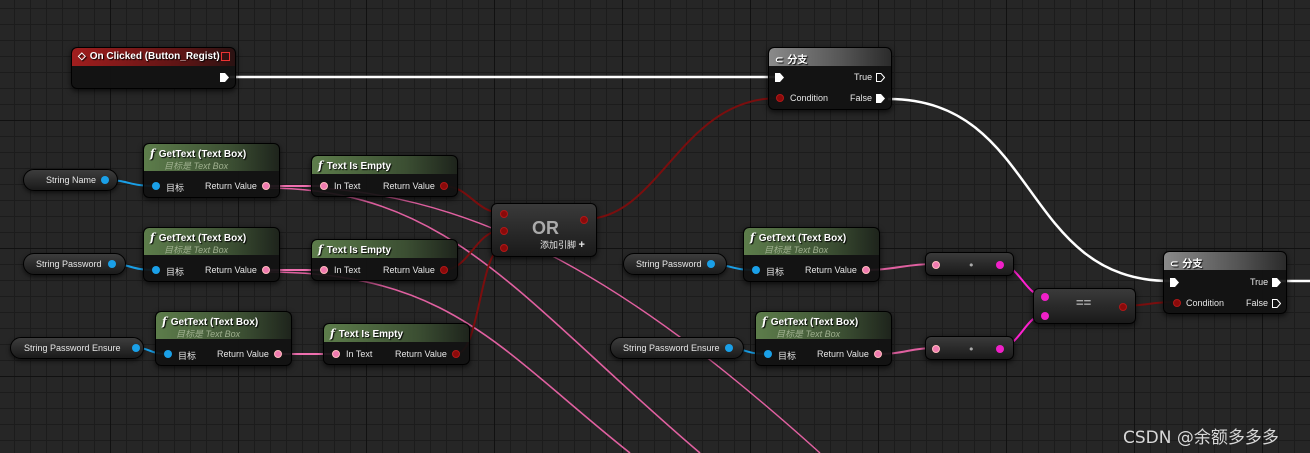 The width and height of the screenshot is (1310, 453). Describe the element at coordinates (74, 264) in the screenshot. I see `variable-string-password: String Password` at that location.